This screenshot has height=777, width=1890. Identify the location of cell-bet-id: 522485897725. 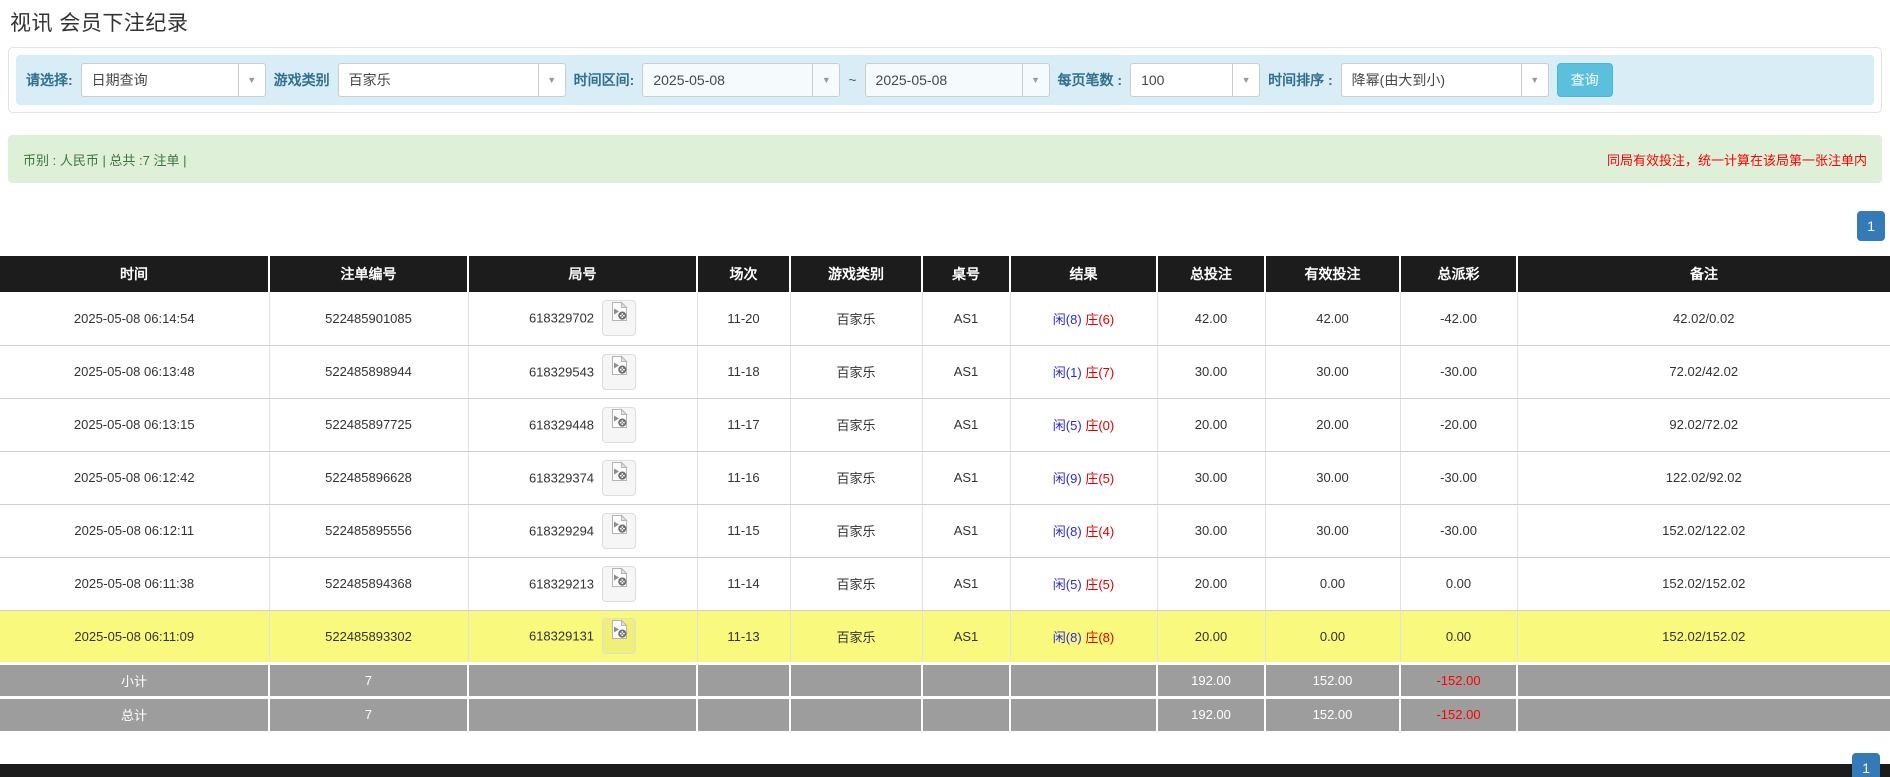
(368, 425).